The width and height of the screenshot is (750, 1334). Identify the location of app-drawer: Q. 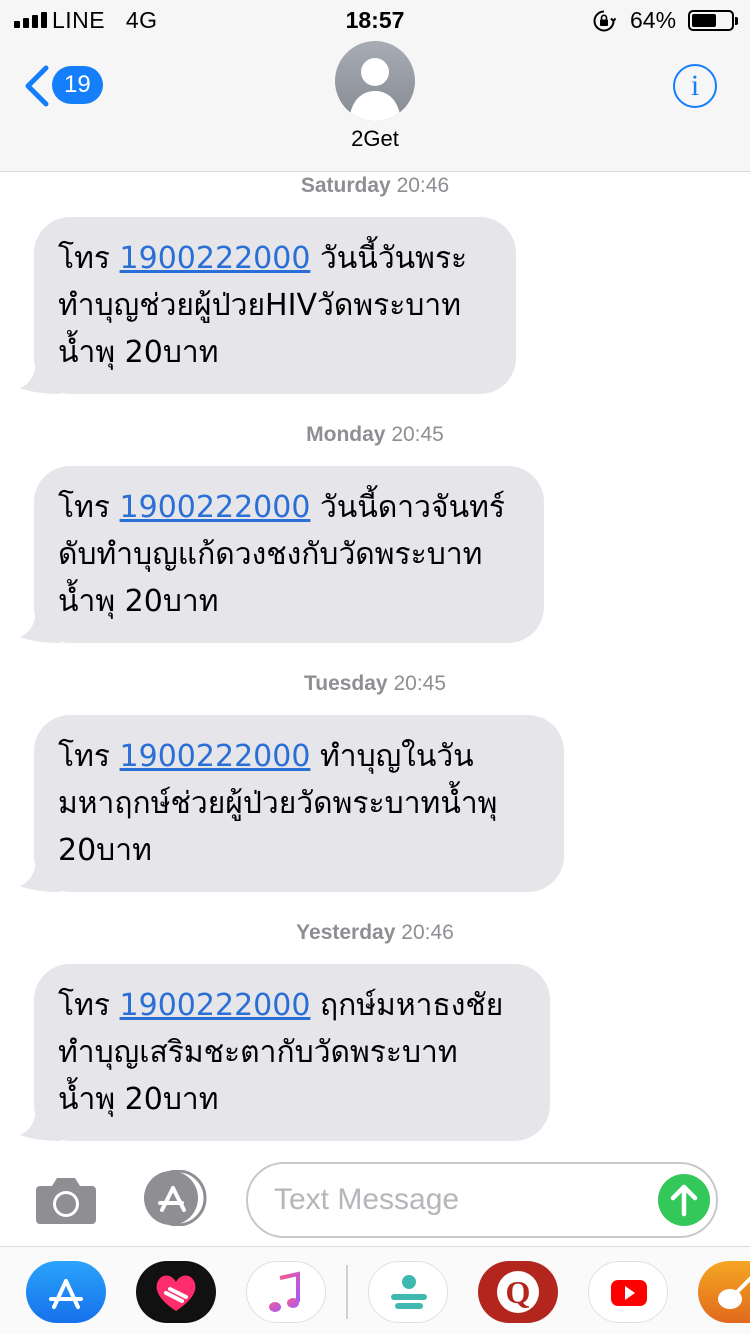
(375, 1290).